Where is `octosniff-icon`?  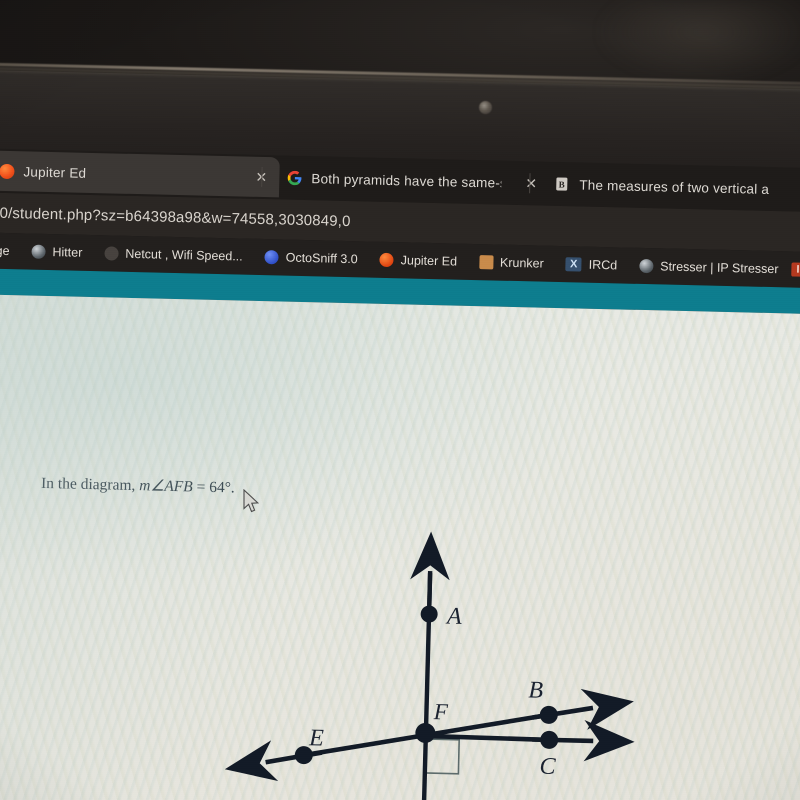 octosniff-icon is located at coordinates (271, 257).